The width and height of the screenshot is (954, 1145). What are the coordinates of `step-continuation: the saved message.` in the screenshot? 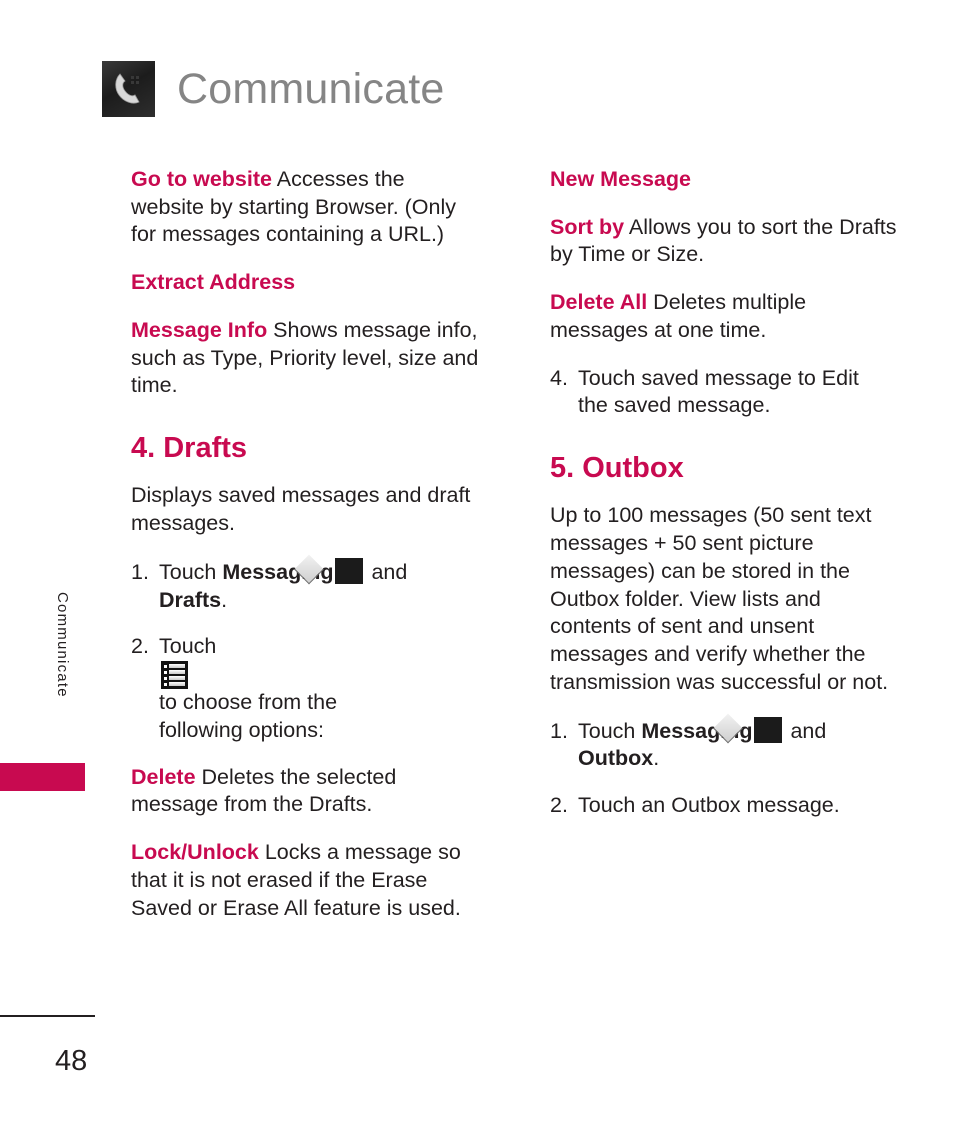 It's located at (674, 405).